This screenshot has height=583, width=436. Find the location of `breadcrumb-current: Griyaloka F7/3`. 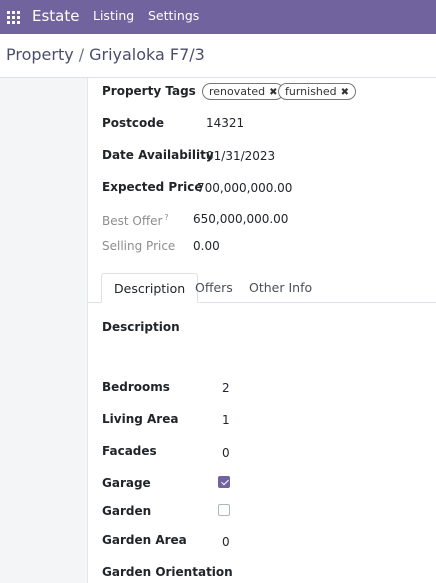

breadcrumb-current: Griyaloka F7/3 is located at coordinates (147, 54).